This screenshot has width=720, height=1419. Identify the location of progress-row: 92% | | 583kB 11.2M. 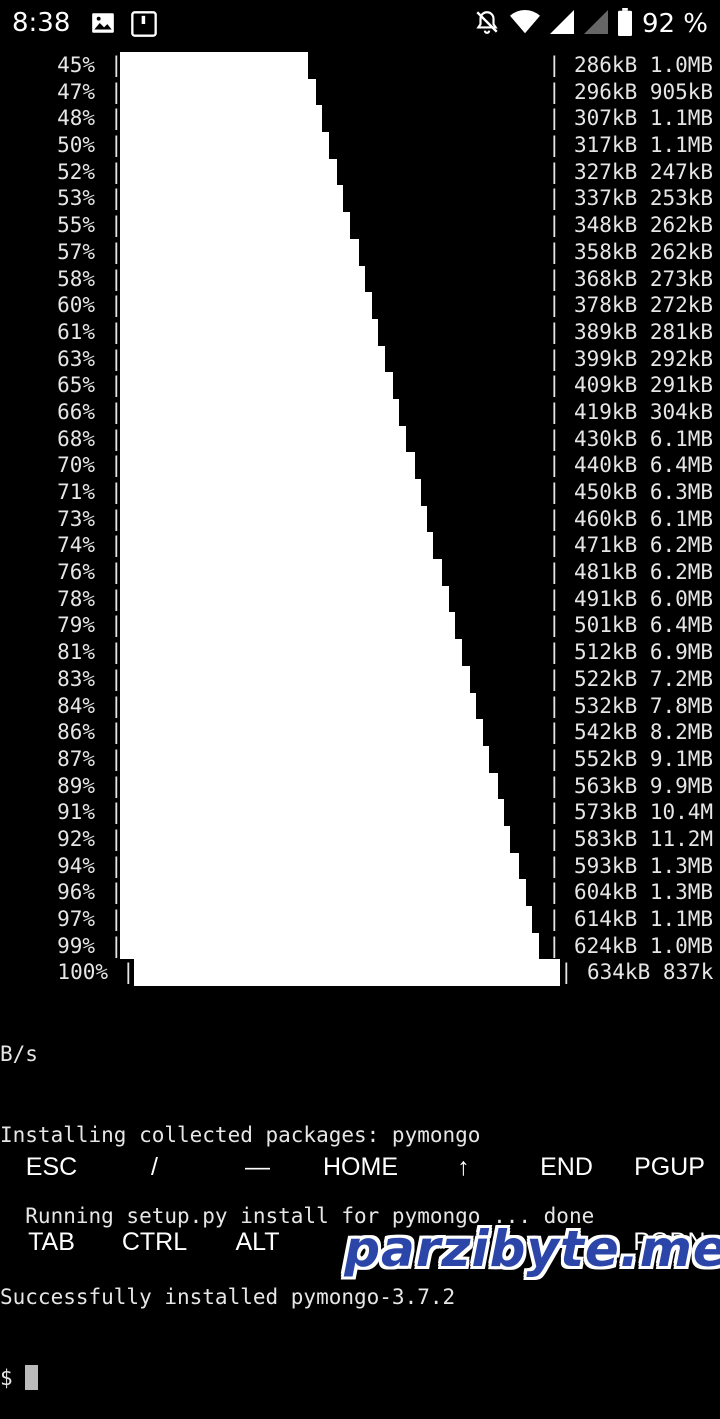
(360, 839).